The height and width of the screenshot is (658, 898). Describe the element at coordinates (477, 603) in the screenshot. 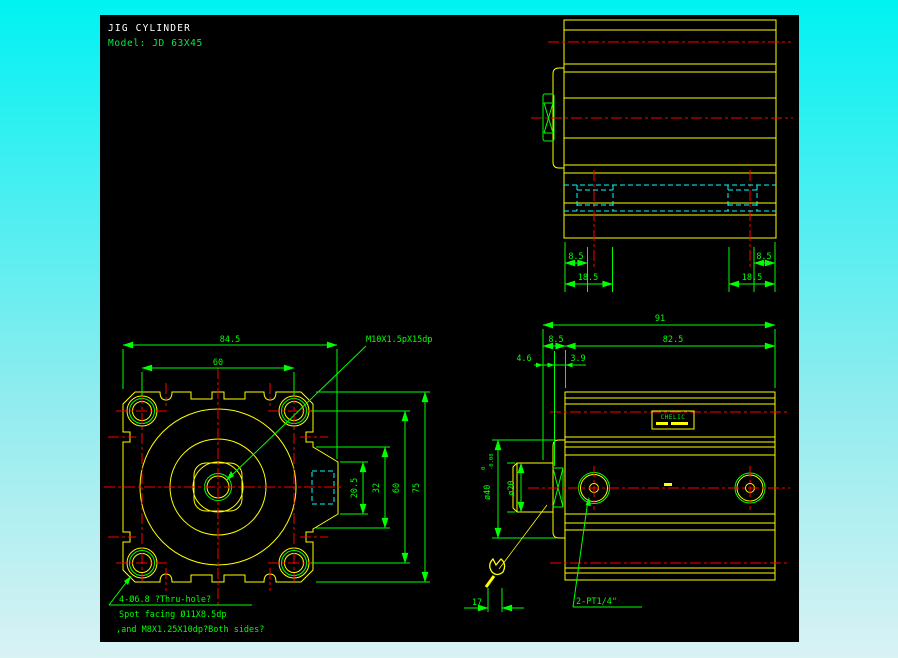

I see `side-view-dim-wrench-flats: 17` at that location.